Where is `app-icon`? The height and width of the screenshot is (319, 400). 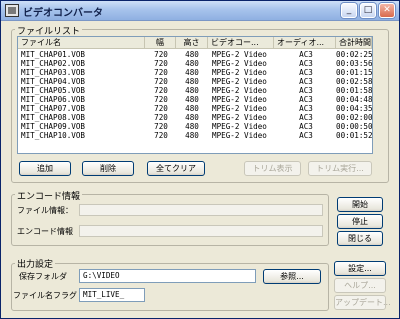
app-icon is located at coordinates (12, 10).